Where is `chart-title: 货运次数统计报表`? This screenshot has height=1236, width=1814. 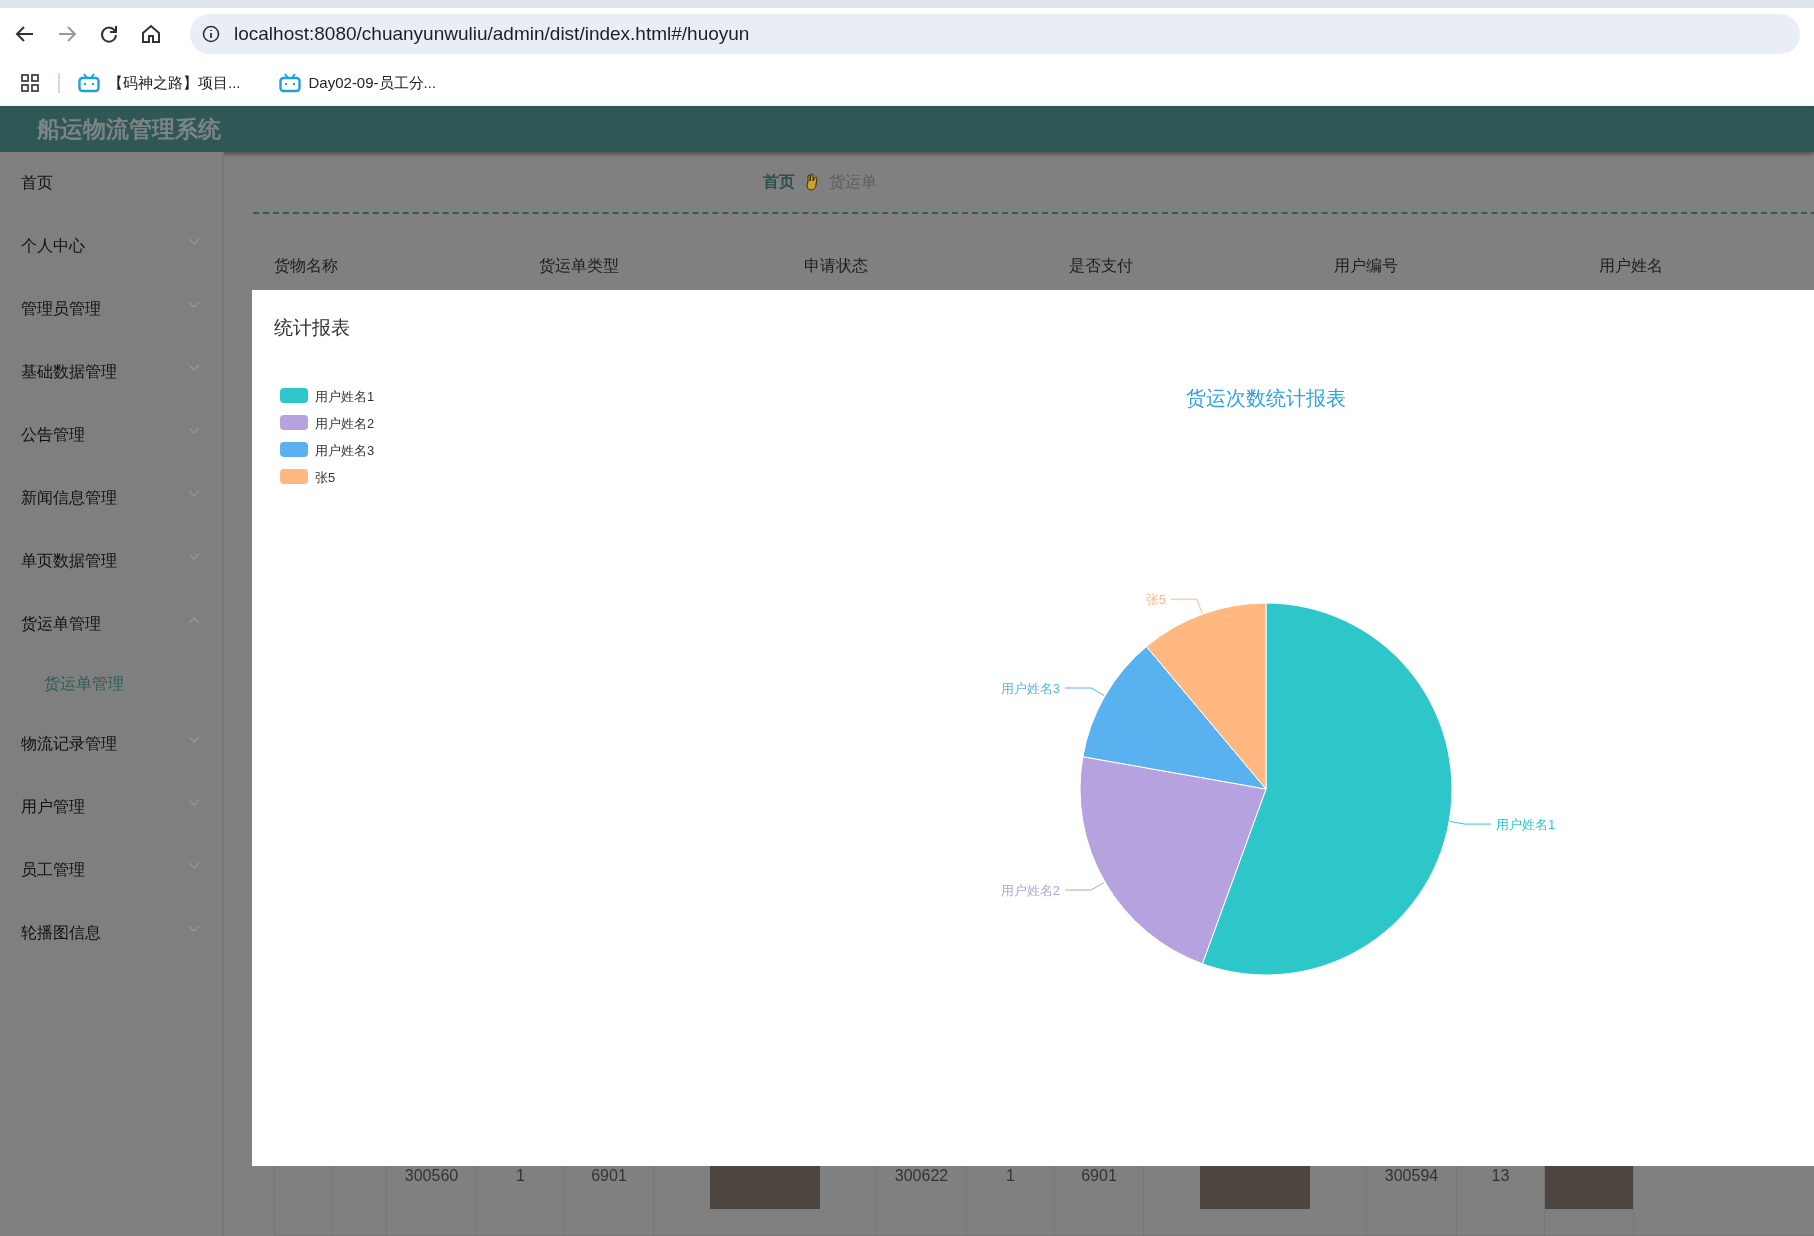
chart-title: 货运次数统计报表 is located at coordinates (1266, 398).